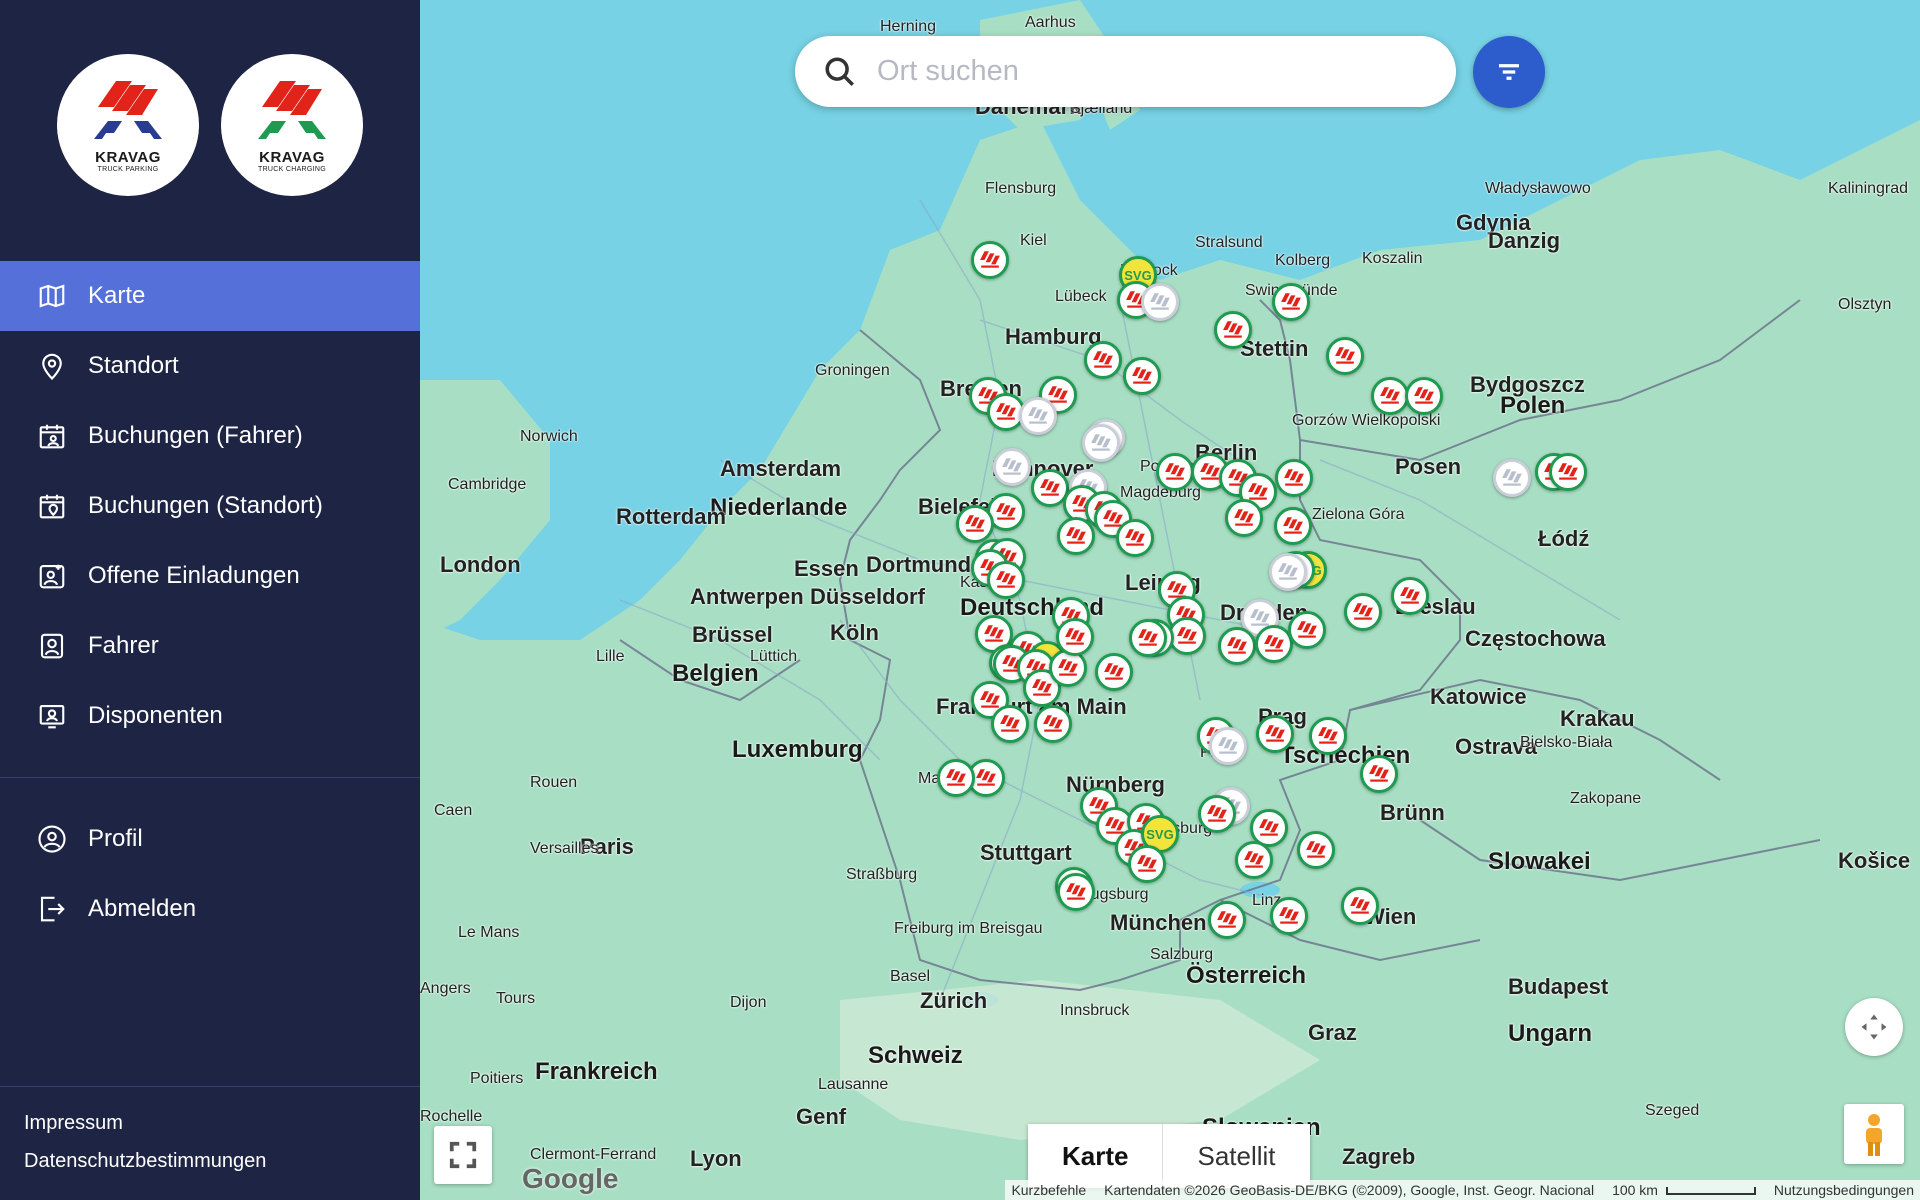  What do you see at coordinates (210, 436) in the screenshot?
I see `nav-item-buchungen-fahrer: Buchungen (Fahrer)` at bounding box center [210, 436].